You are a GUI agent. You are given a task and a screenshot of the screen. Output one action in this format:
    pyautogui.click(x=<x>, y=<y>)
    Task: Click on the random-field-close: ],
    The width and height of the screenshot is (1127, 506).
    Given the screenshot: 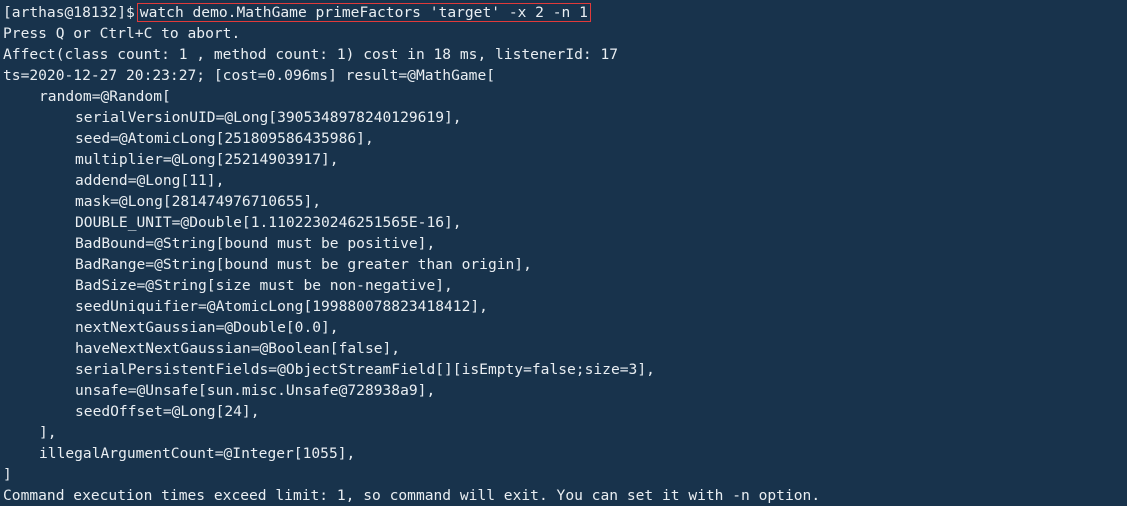 What is the action you would take?
    pyautogui.click(x=48, y=432)
    